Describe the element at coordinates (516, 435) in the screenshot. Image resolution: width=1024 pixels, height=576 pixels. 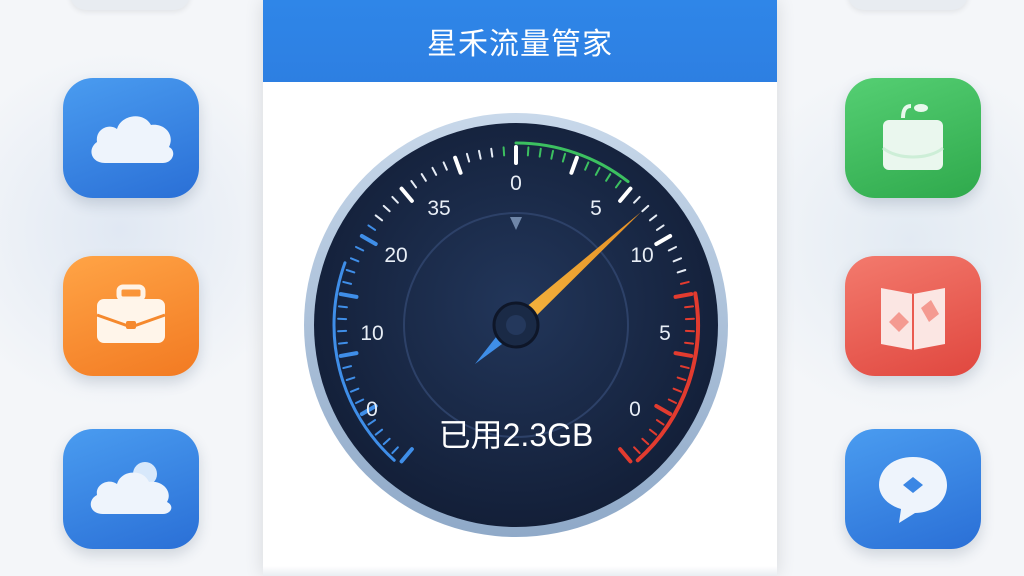
I see `usage-readout: 已用2.3GB` at that location.